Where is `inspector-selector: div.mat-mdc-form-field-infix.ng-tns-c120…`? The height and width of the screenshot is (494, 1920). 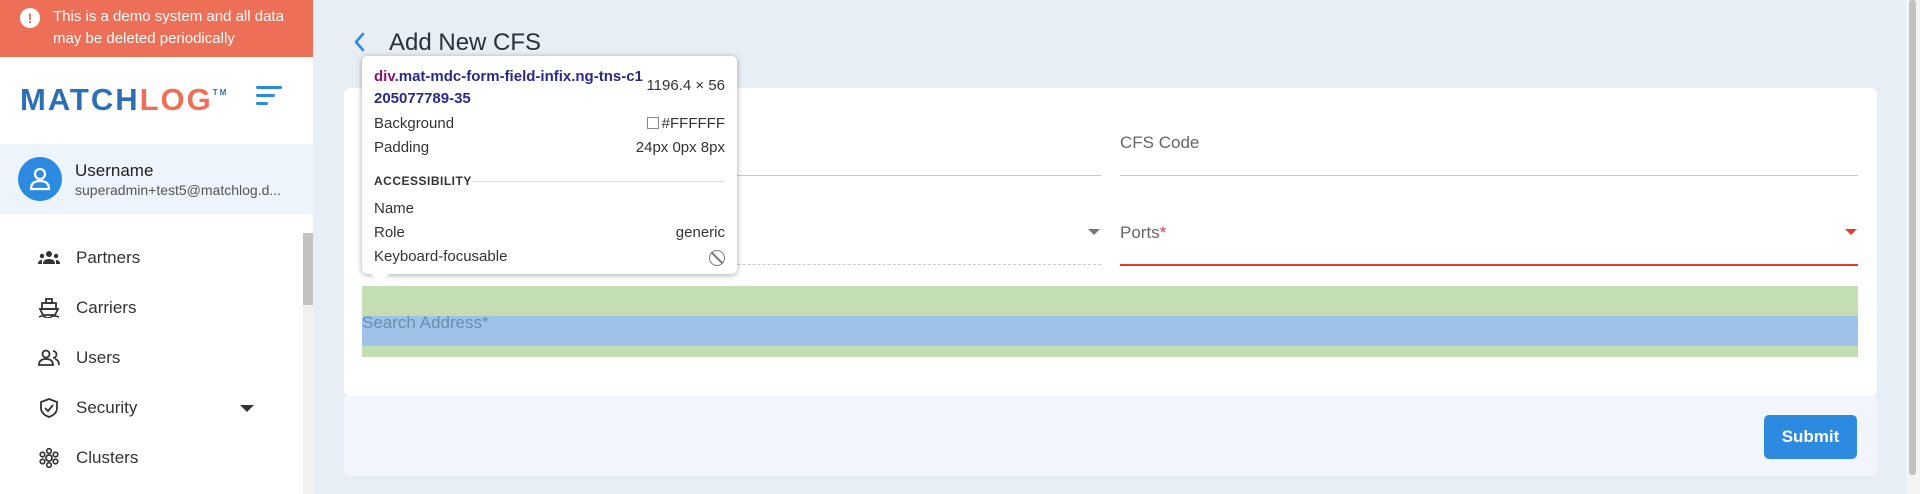 inspector-selector: div.mat-mdc-form-field-infix.ng-tns-c120… is located at coordinates (508, 87).